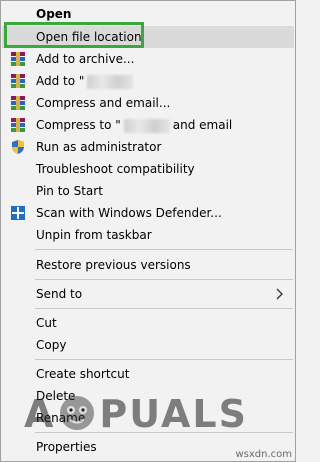 The width and height of the screenshot is (320, 462). What do you see at coordinates (148, 191) in the screenshot?
I see `menu-item-pin-to-start: Pin to Start` at bounding box center [148, 191].